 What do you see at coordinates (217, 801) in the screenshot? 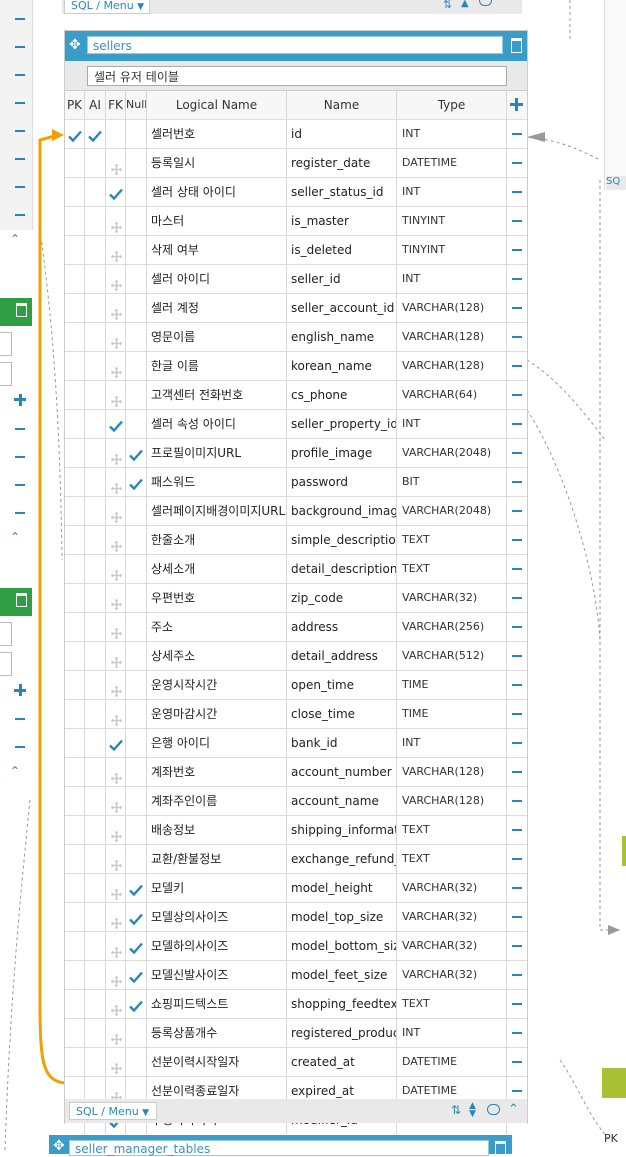
I see `logical-name-cell: 계좌주인이름` at bounding box center [217, 801].